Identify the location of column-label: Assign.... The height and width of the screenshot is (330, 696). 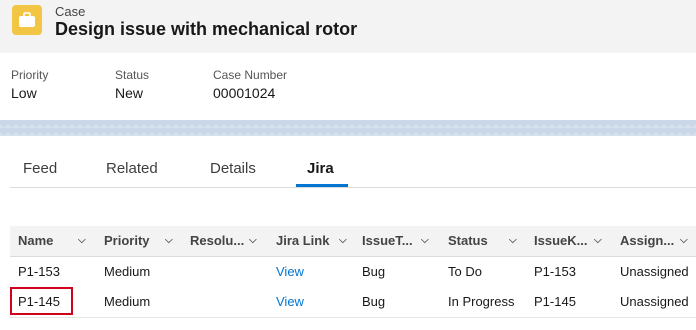
(647, 240).